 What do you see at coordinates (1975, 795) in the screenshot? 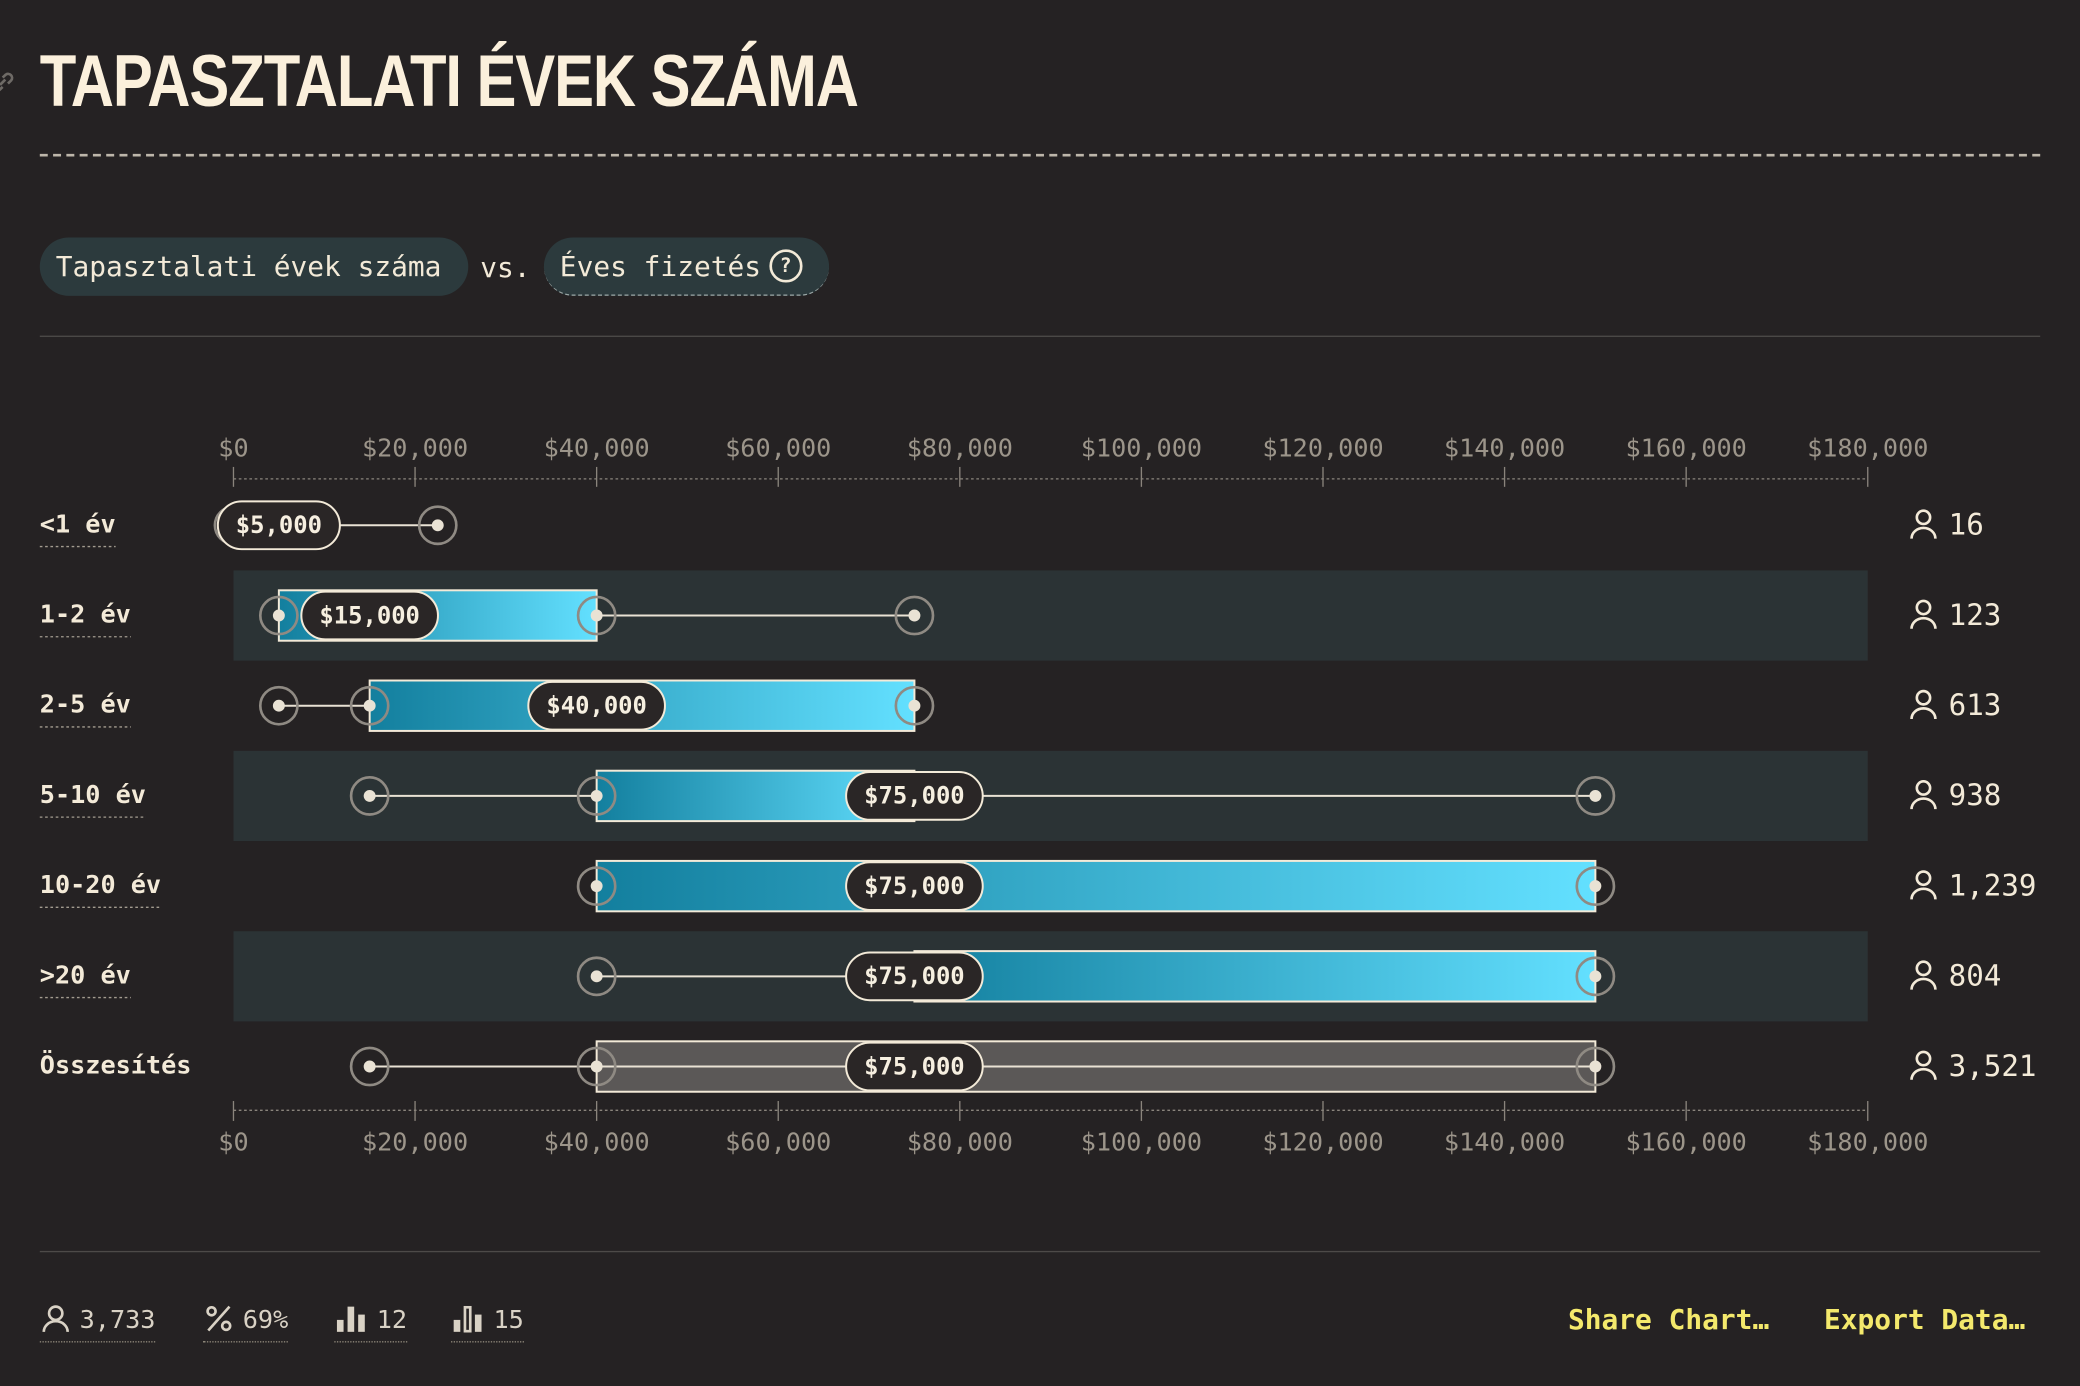
I see `row-count: 938` at bounding box center [1975, 795].